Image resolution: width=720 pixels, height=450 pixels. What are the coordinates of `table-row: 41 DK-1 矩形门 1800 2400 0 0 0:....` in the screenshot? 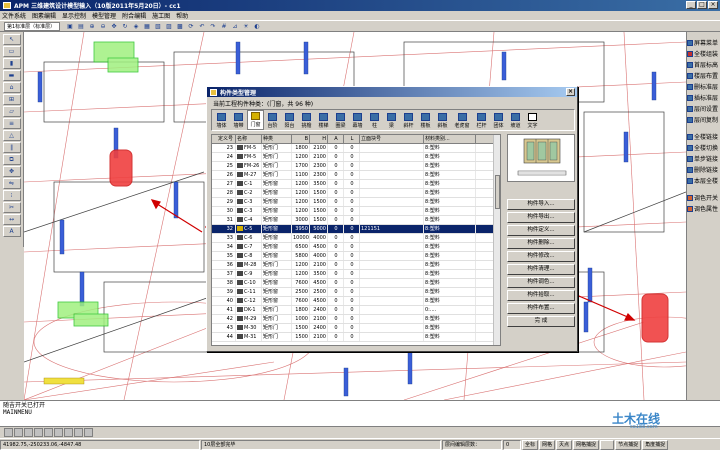 It's located at (356, 310).